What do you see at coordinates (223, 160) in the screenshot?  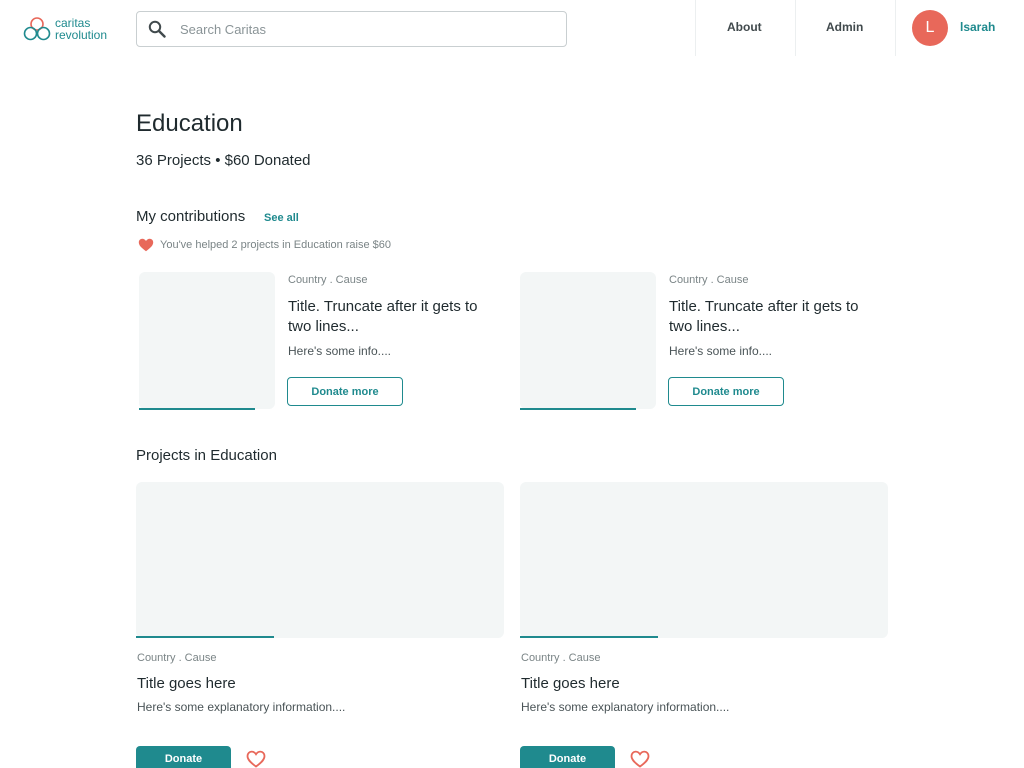 I see `category-stats: 36 Projects • $60 Donated` at bounding box center [223, 160].